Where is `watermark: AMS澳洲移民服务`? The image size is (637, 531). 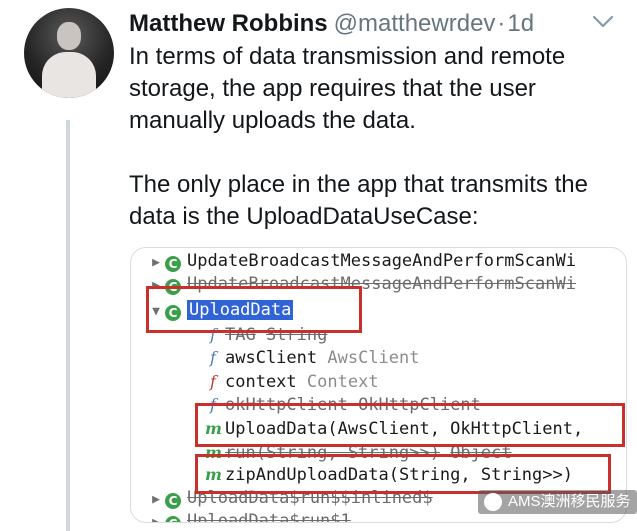
watermark: AMS澳洲移民服务 is located at coordinates (557, 502).